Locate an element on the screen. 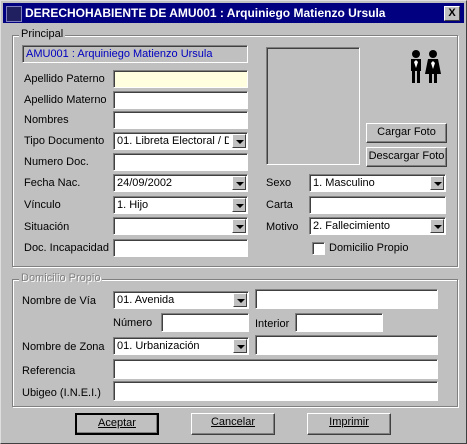 This screenshot has height=444, width=467. sexo-select: 1. Masculino is located at coordinates (377, 183).